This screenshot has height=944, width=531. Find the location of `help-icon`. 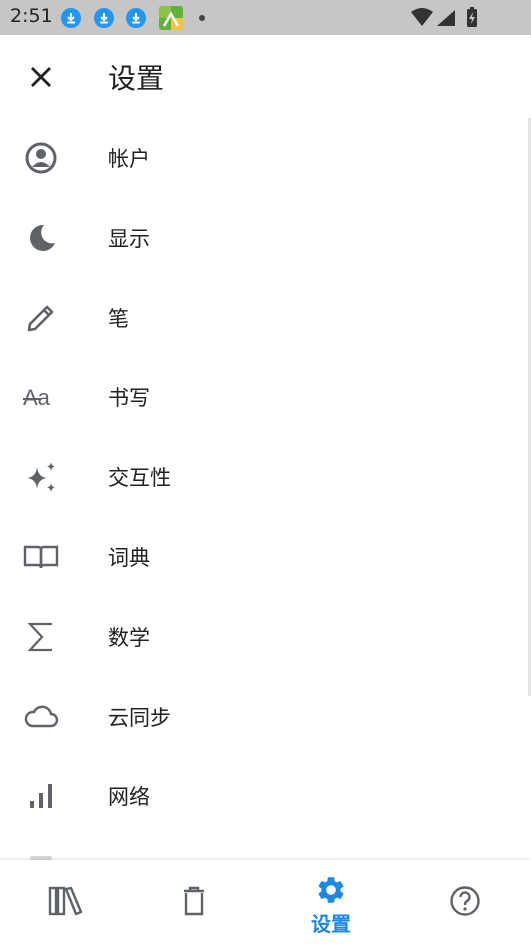

help-icon is located at coordinates (465, 903).